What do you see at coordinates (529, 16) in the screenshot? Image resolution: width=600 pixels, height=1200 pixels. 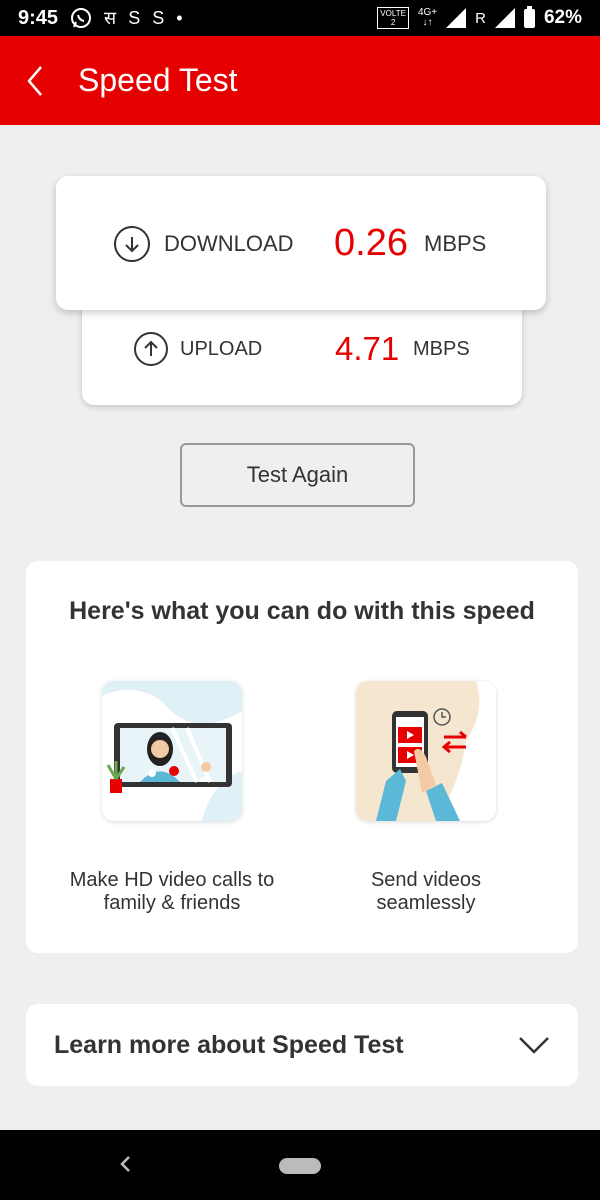 I see `battery-icon` at bounding box center [529, 16].